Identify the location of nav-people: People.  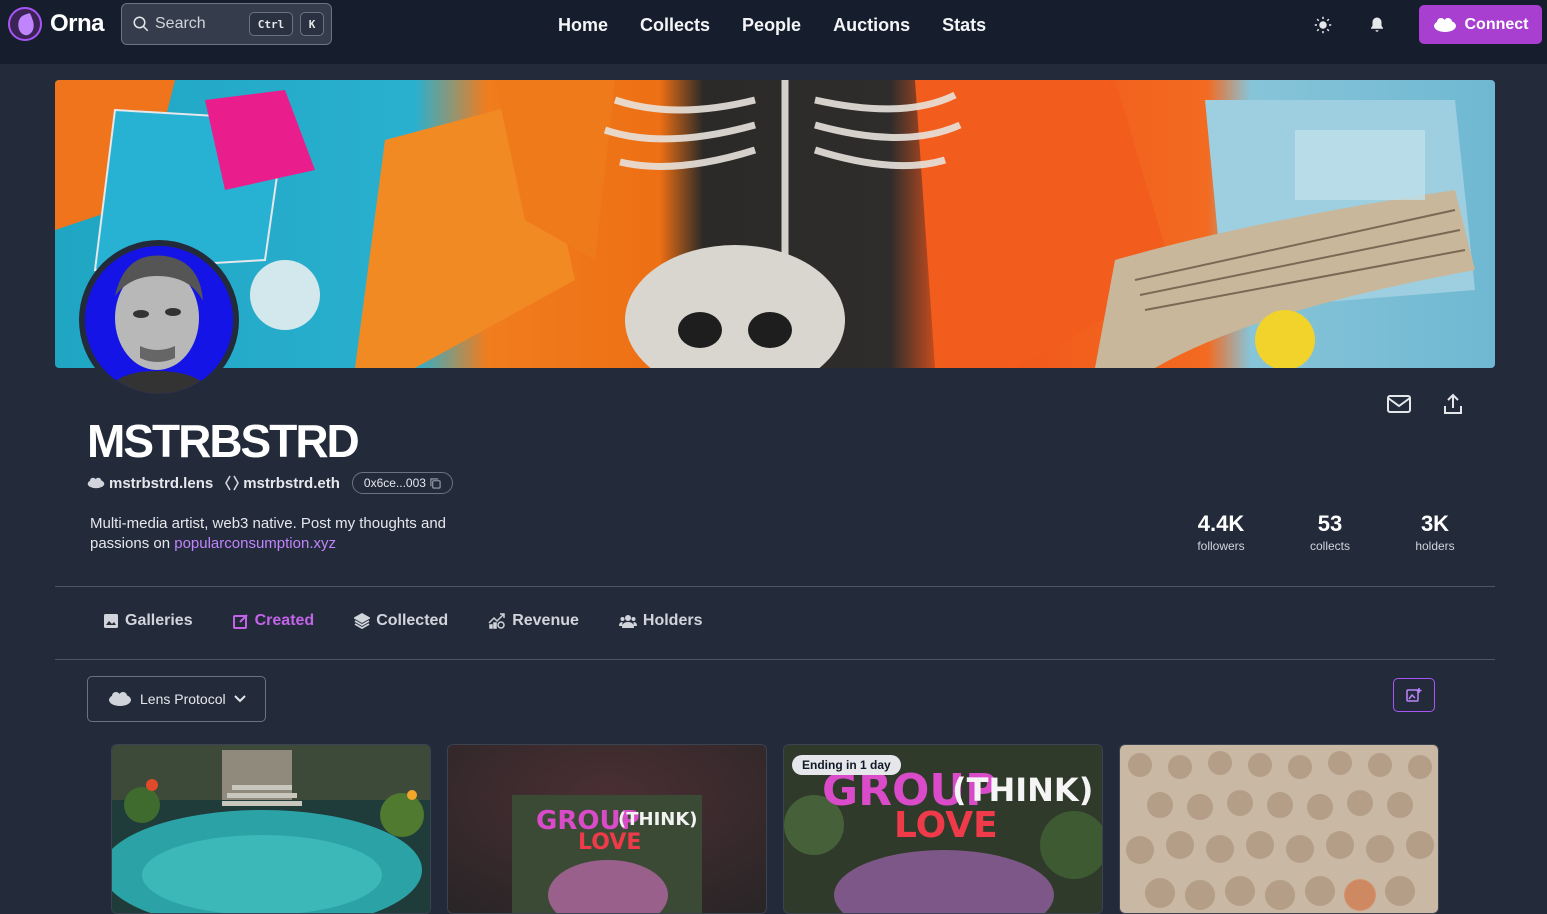
(771, 25).